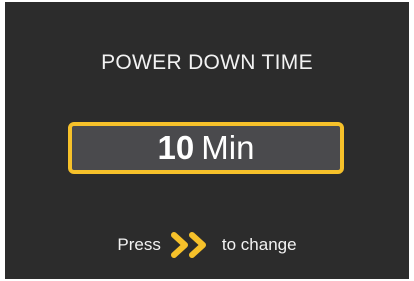  I want to click on hint-prefix: Press, so click(139, 244).